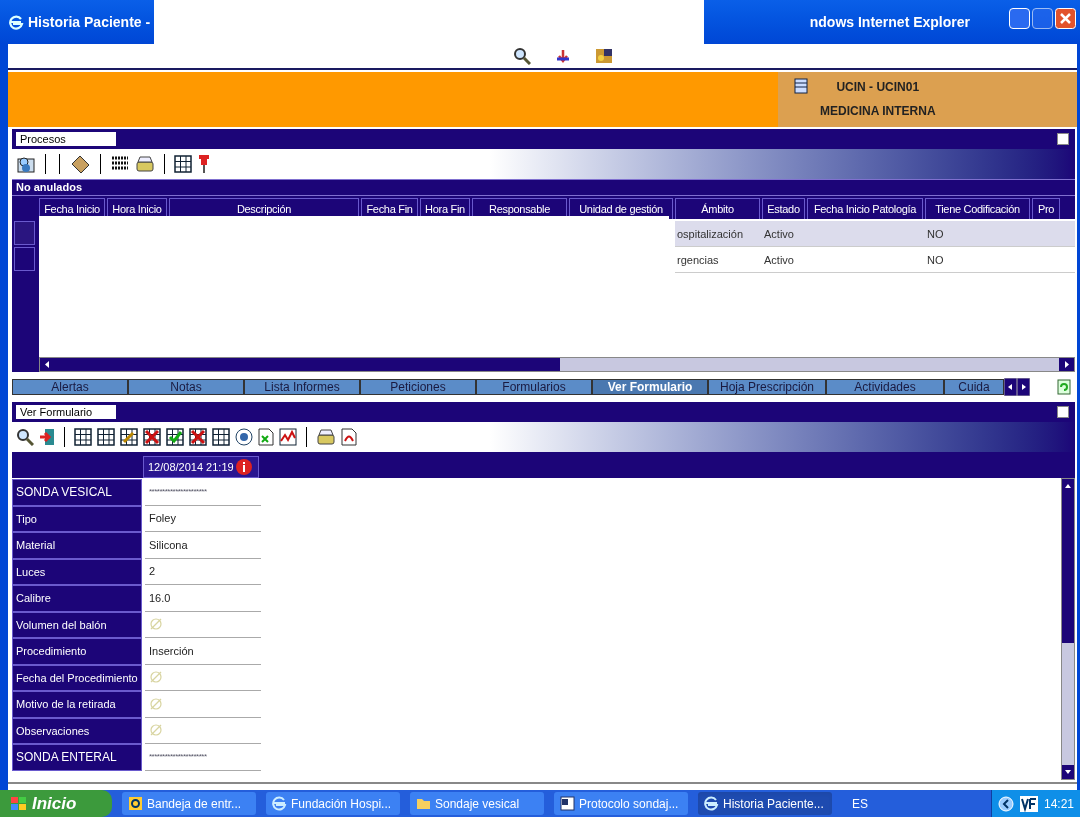 The image size is (1080, 817). Describe the element at coordinates (66, 139) in the screenshot. I see `panel-title: Procesos` at that location.